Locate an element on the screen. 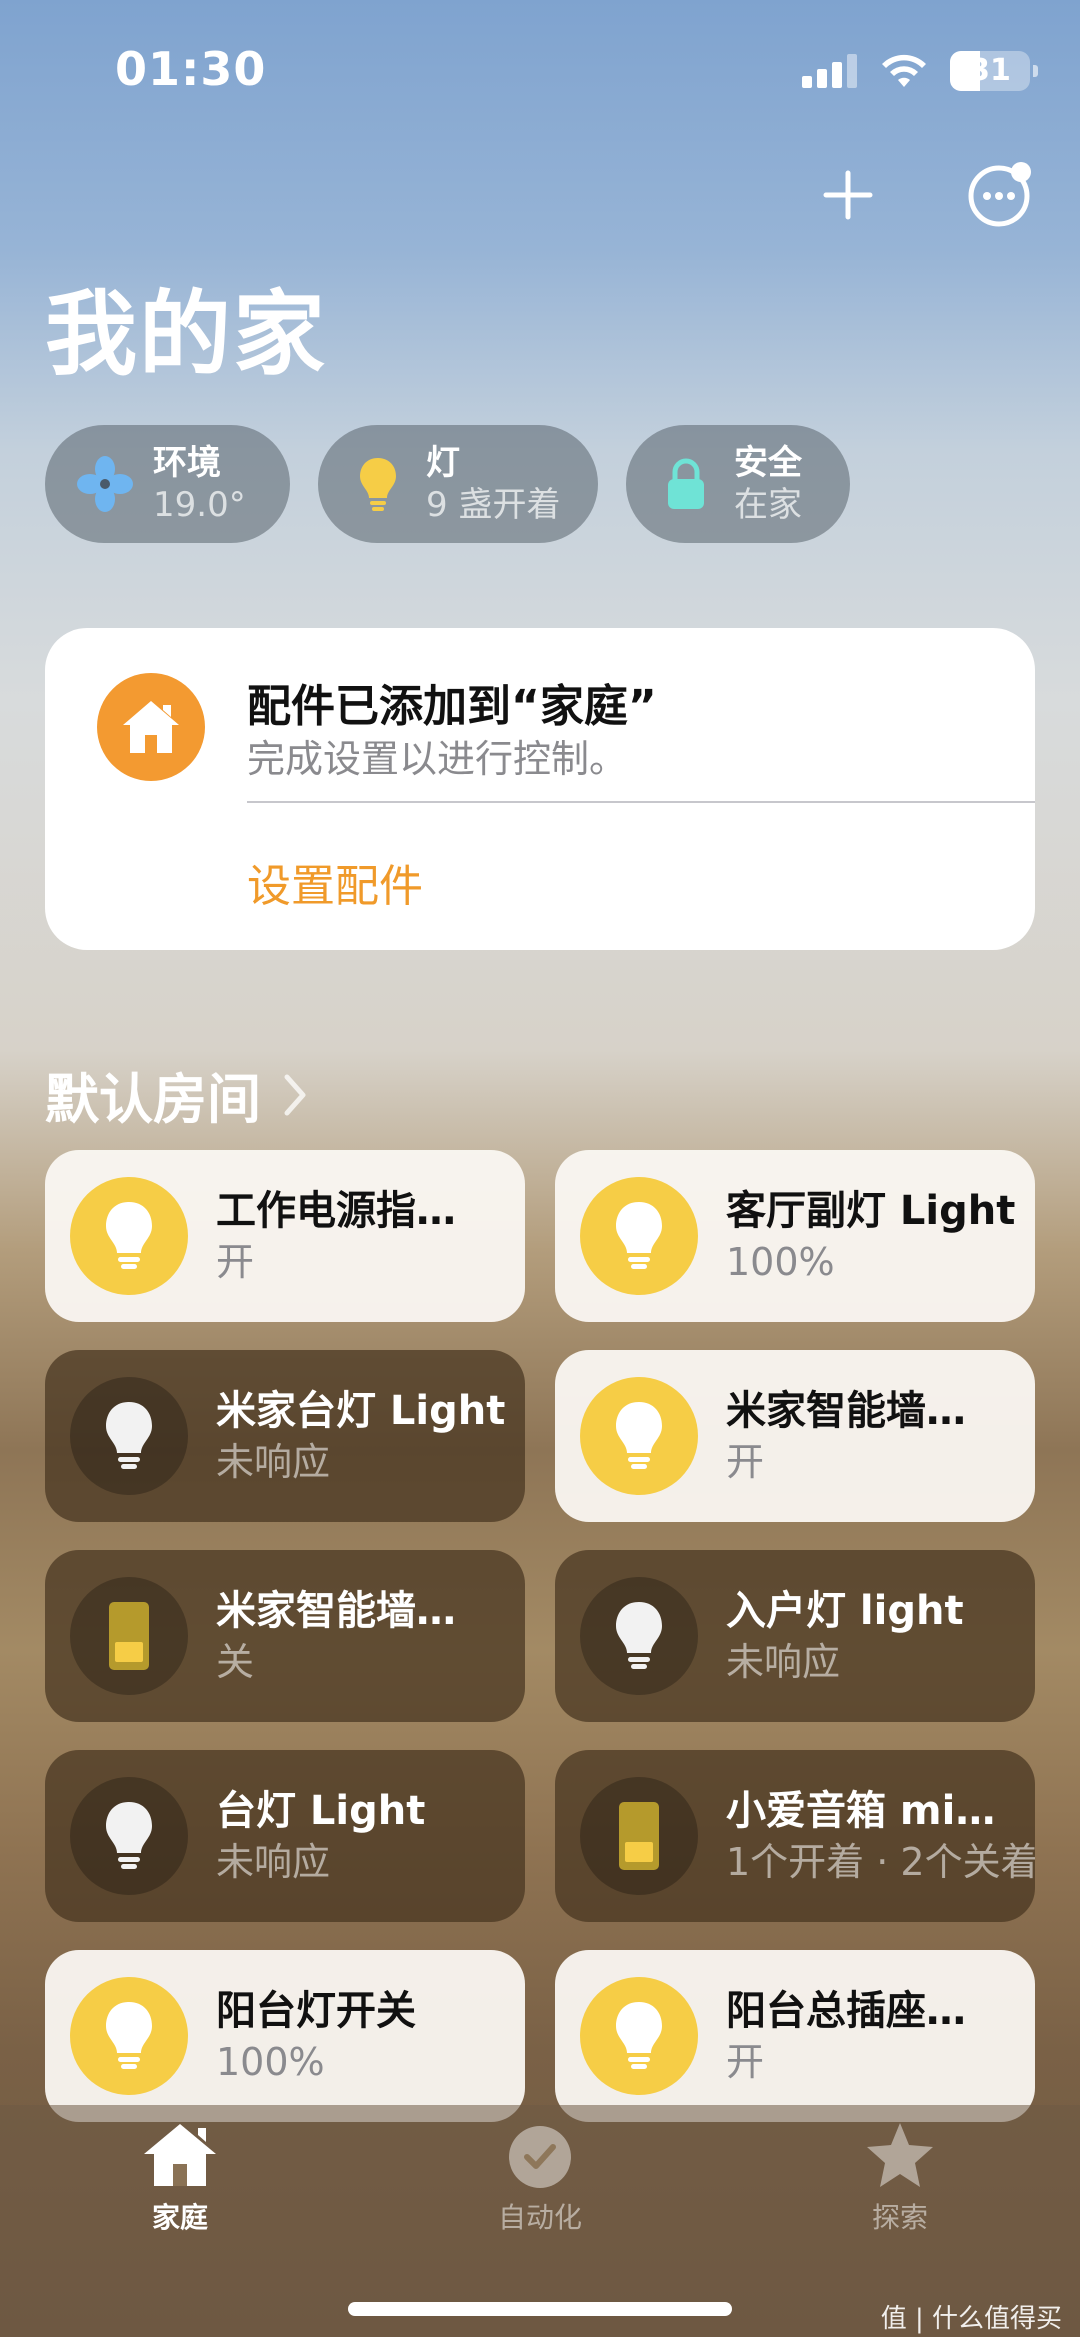 Image resolution: width=1080 pixels, height=2337 pixels. ellipsis-circle-icon is located at coordinates (999, 194).